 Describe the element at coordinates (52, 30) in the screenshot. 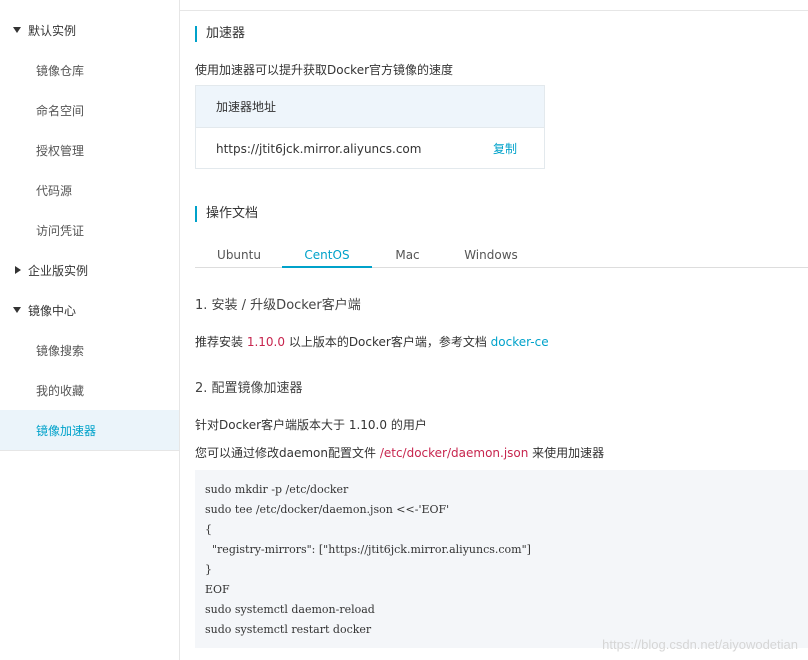

I see `nav-group-label: 默认实例` at that location.